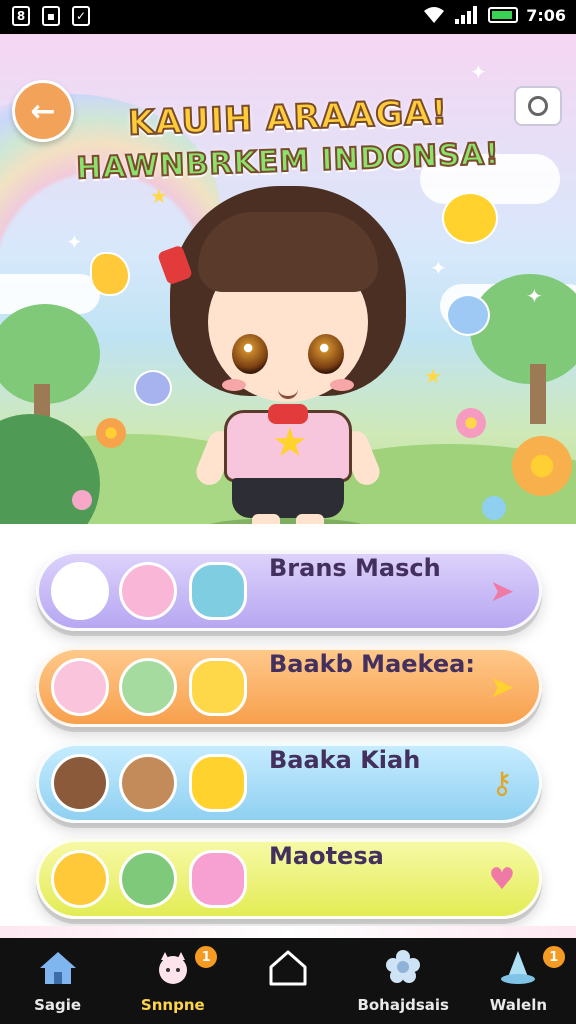 This screenshot has width=576, height=1024. I want to click on ghost-avatar, so click(80, 591).